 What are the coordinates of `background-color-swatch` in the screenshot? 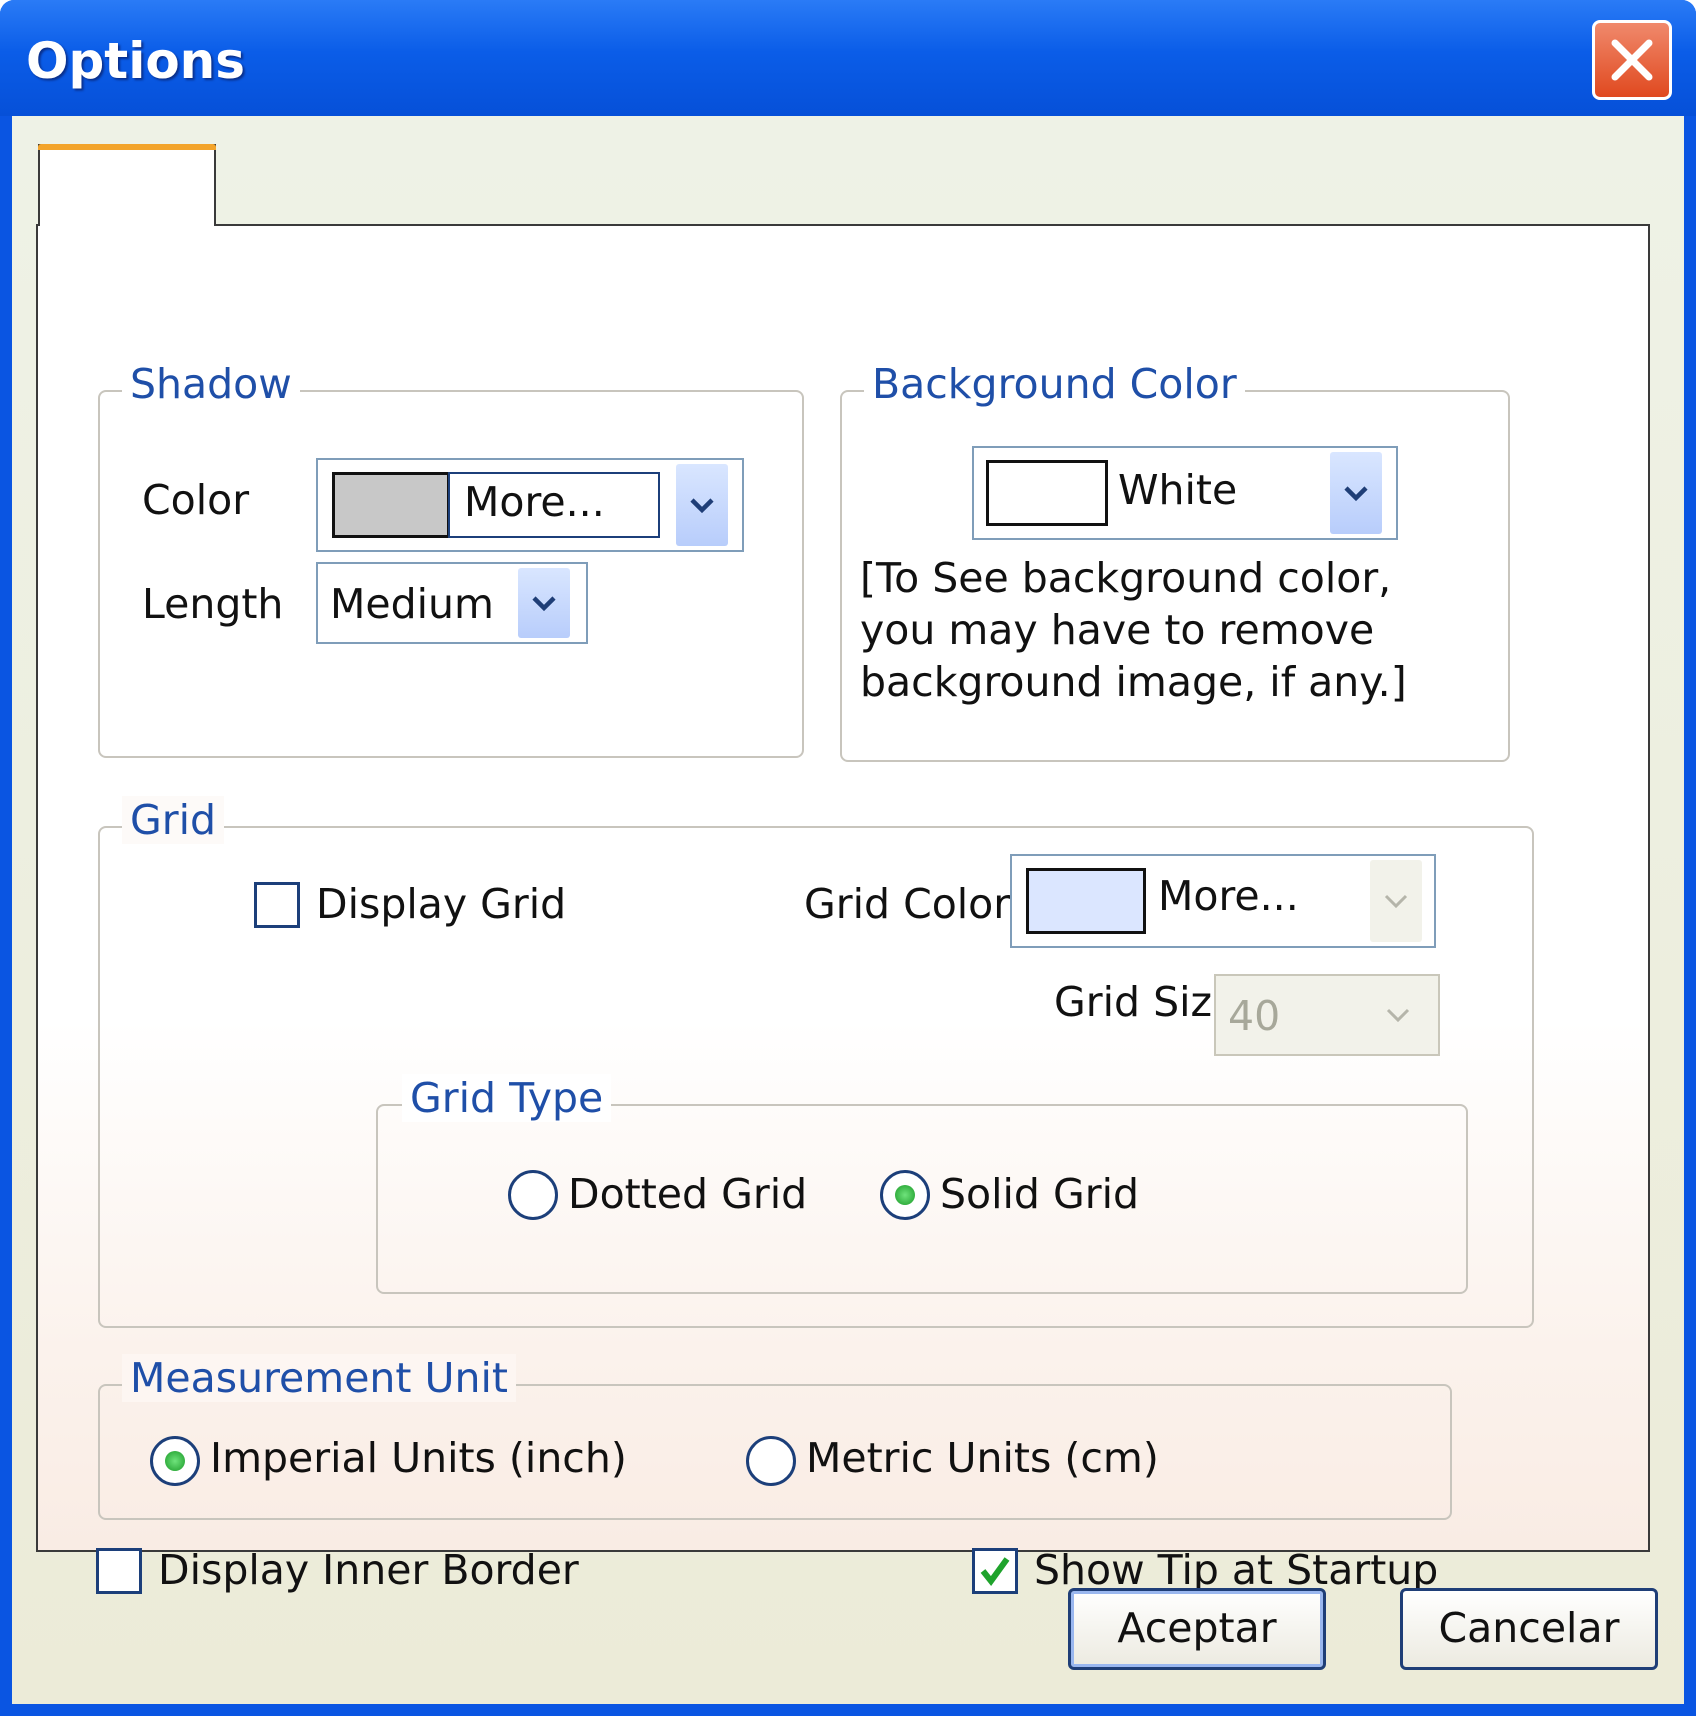 It's located at (1047, 493).